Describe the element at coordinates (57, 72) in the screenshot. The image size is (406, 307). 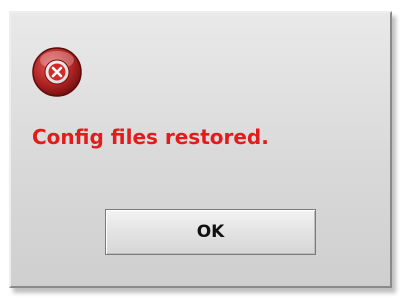
I see `error-icon` at that location.